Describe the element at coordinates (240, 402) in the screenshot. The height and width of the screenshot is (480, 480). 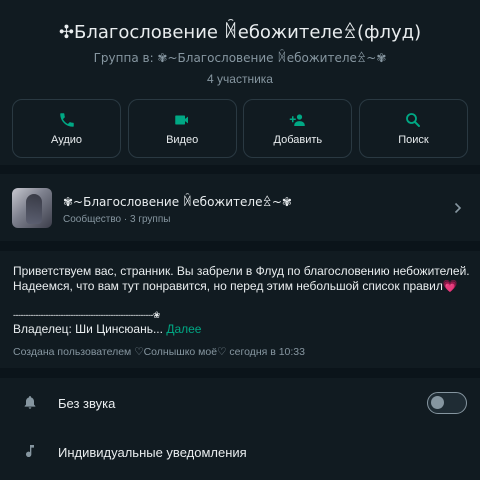
I see `mute-row: Без звука` at that location.